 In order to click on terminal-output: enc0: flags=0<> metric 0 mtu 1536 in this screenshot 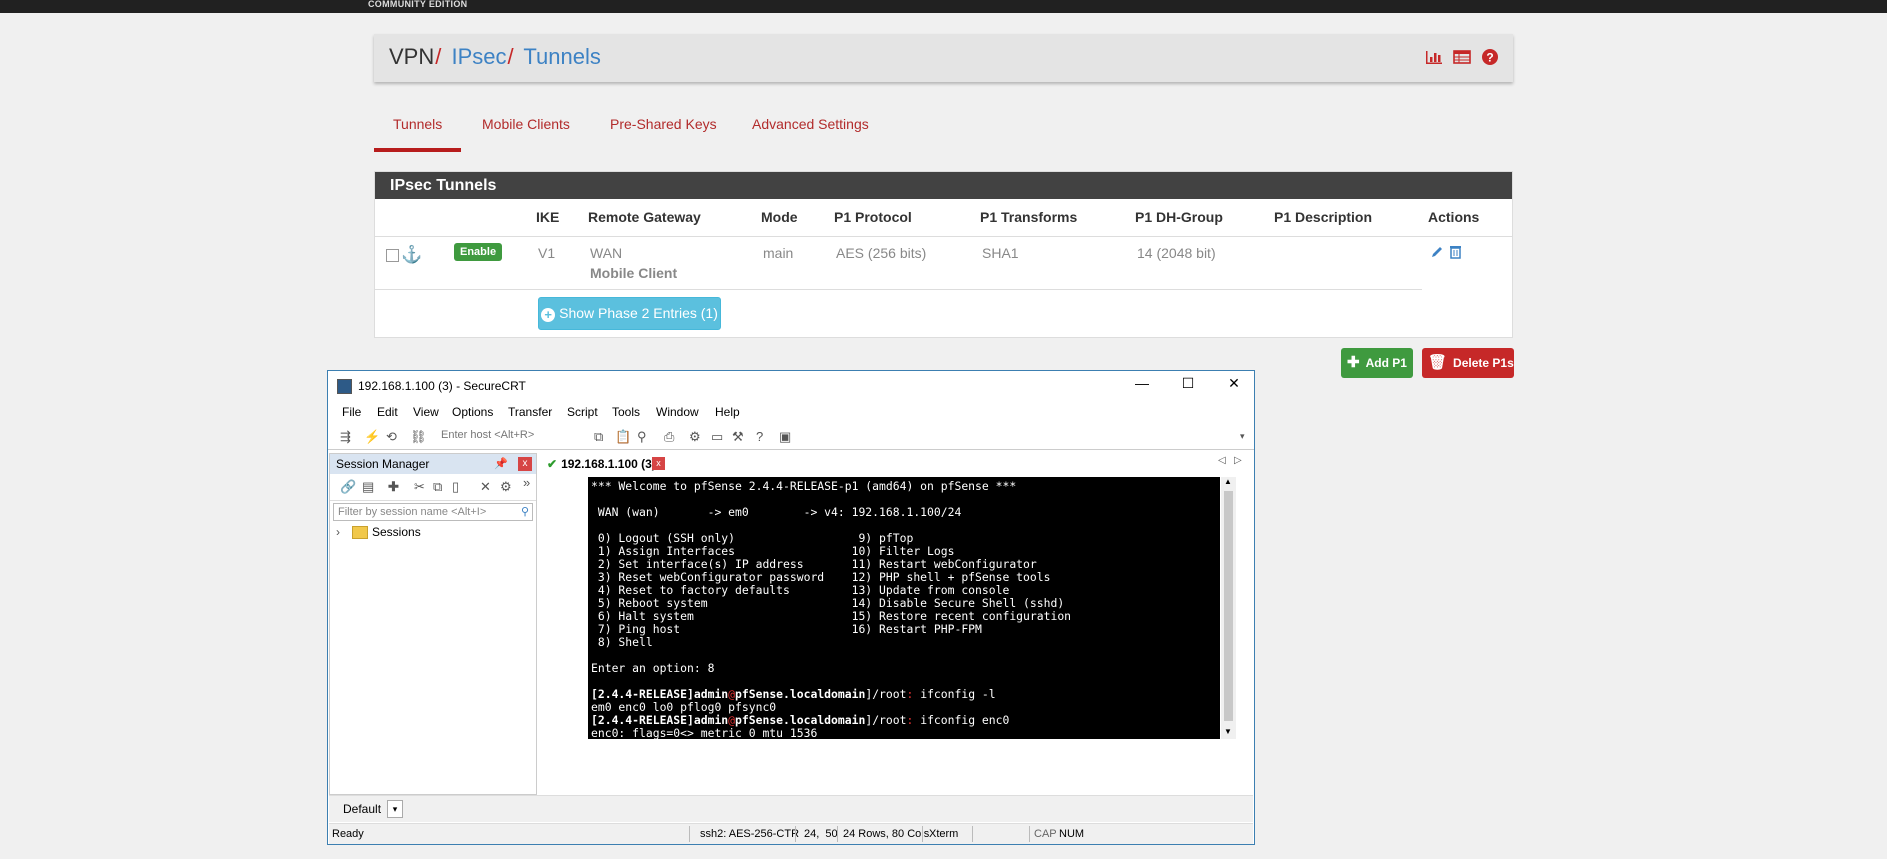, I will do `click(704, 733)`.